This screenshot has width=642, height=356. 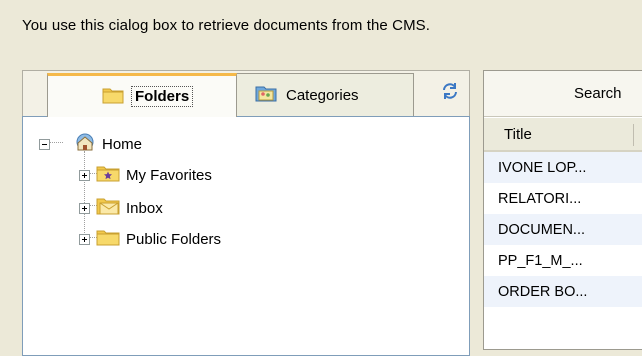 What do you see at coordinates (122, 144) in the screenshot?
I see `tree-item-label: Home` at bounding box center [122, 144].